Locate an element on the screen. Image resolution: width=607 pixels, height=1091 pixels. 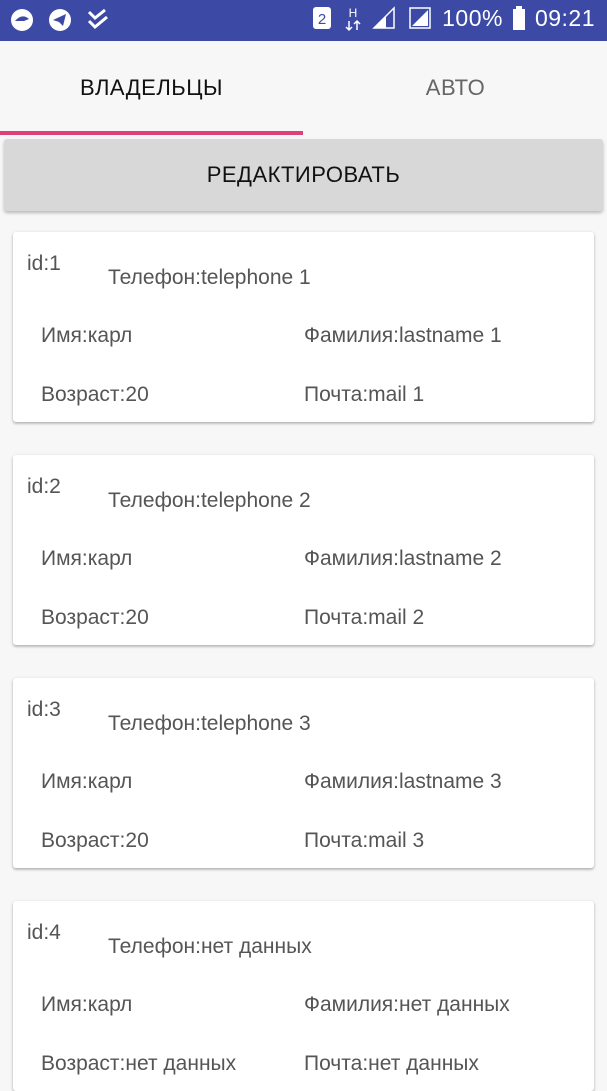
svg-text: 2 is located at coordinates (322, 19).